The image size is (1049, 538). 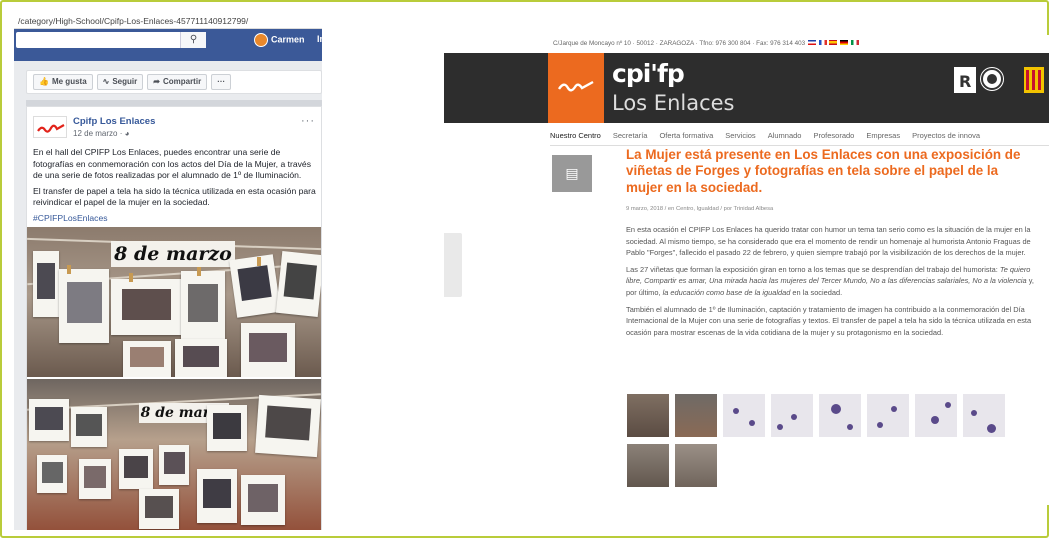 What do you see at coordinates (193, 40) in the screenshot?
I see `search-icon: ⚲` at bounding box center [193, 40].